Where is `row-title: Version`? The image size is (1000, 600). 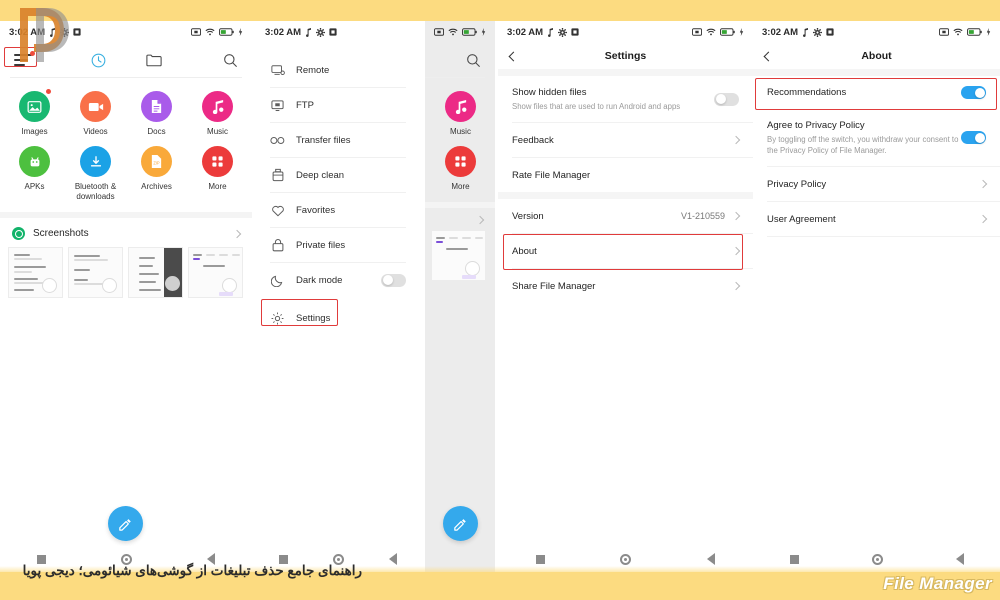
row-title: Version is located at coordinates (528, 216).